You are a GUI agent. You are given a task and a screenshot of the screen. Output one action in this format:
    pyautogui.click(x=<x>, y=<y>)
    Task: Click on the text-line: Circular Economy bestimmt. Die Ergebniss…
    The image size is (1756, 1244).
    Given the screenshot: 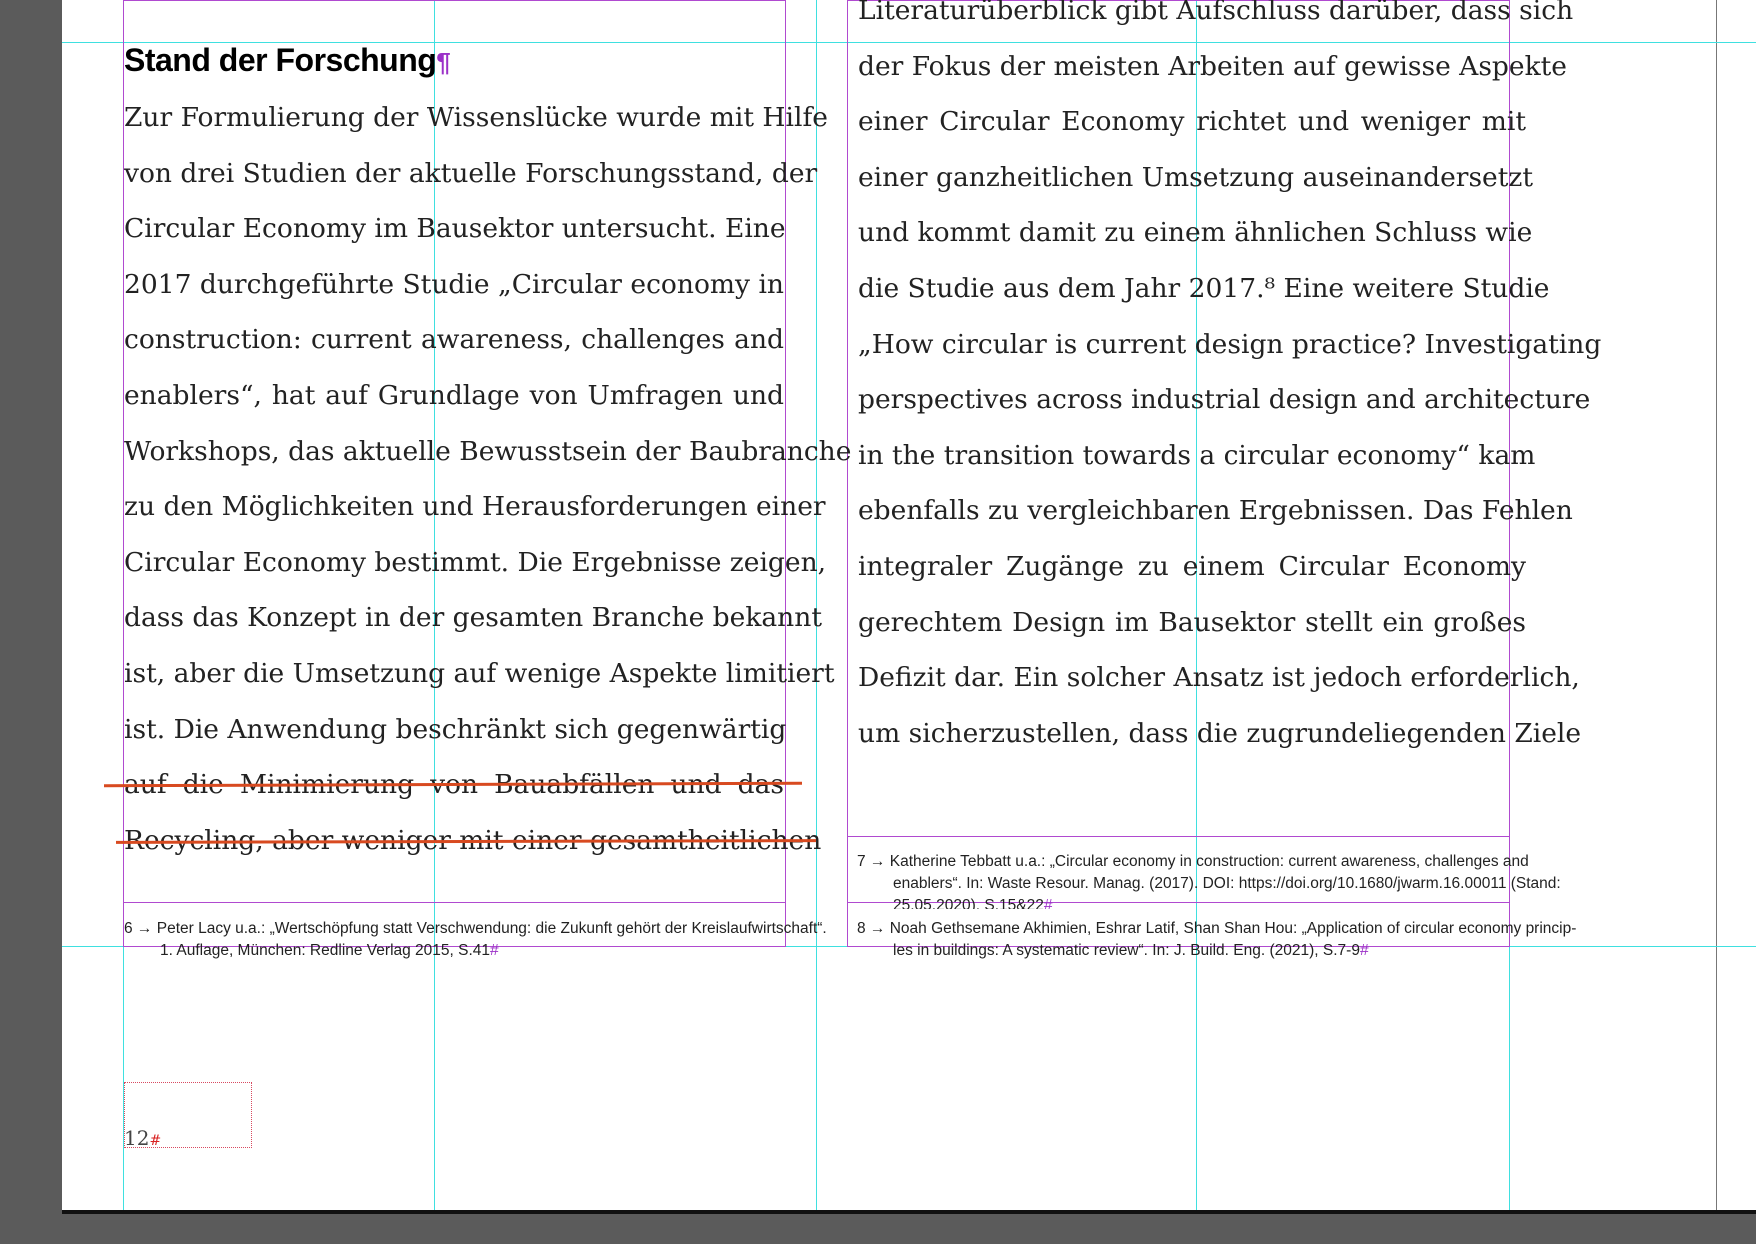 What is the action you would take?
    pyautogui.click(x=475, y=562)
    